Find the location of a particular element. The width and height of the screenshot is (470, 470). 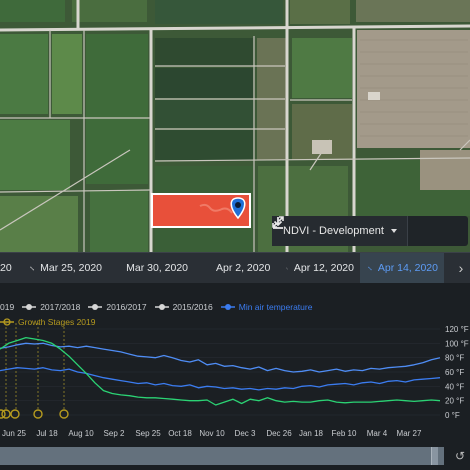

y-tick-label: 80 °F is located at coordinates (454, 358).